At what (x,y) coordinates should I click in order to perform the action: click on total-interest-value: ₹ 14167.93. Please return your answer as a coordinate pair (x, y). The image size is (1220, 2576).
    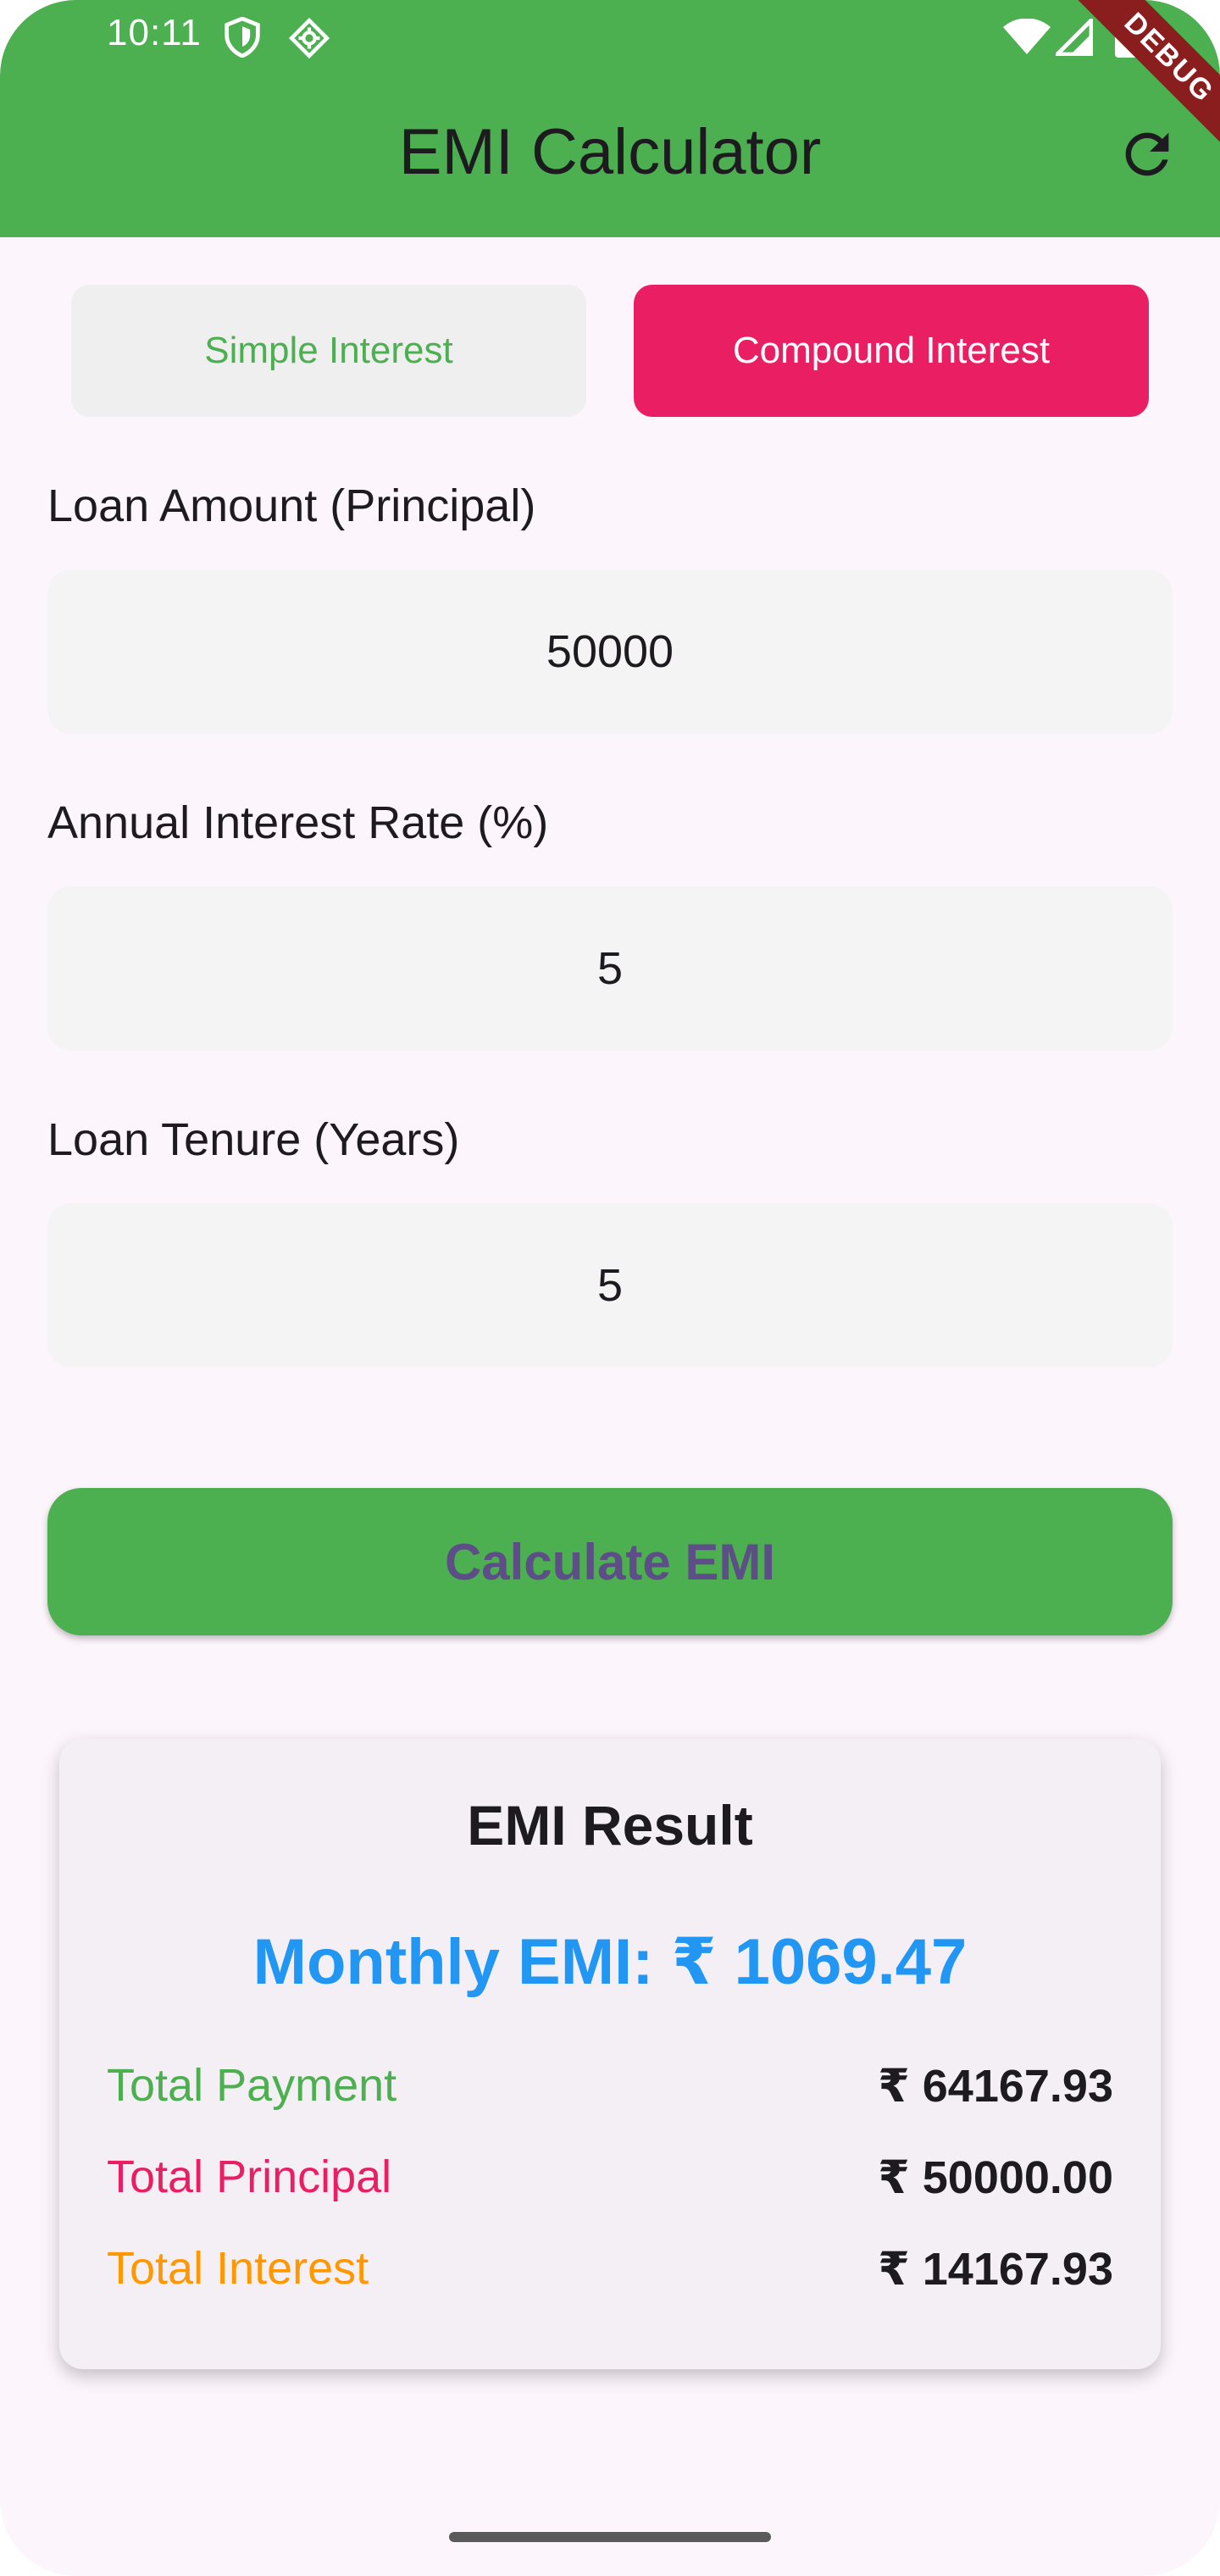
    Looking at the image, I should click on (995, 2269).